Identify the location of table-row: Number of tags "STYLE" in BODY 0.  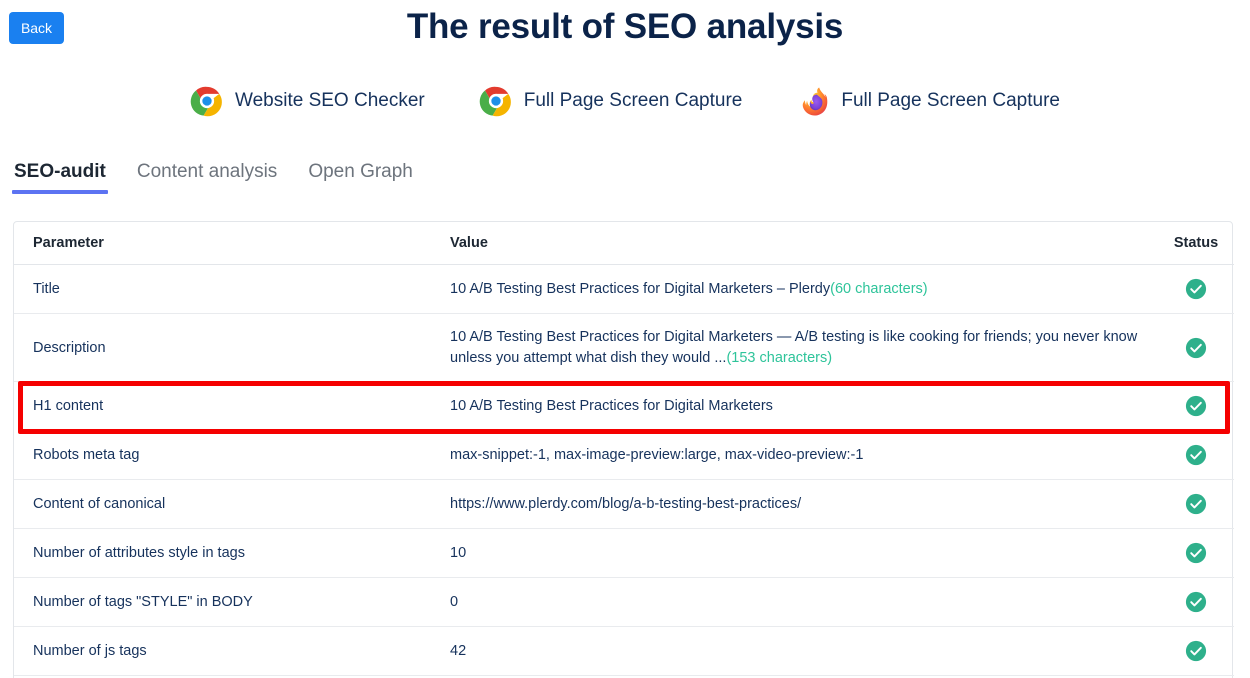
(624, 602).